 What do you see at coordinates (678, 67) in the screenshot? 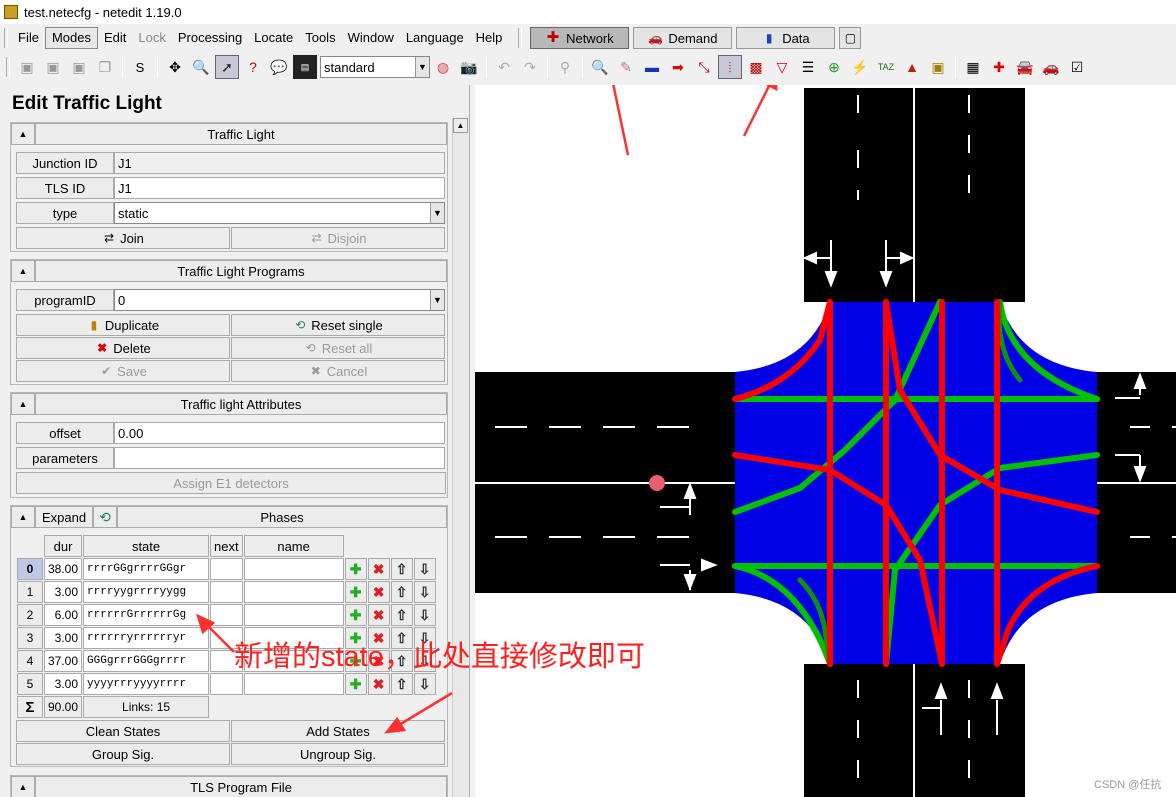
I see `move-mode-icon: ➡` at bounding box center [678, 67].